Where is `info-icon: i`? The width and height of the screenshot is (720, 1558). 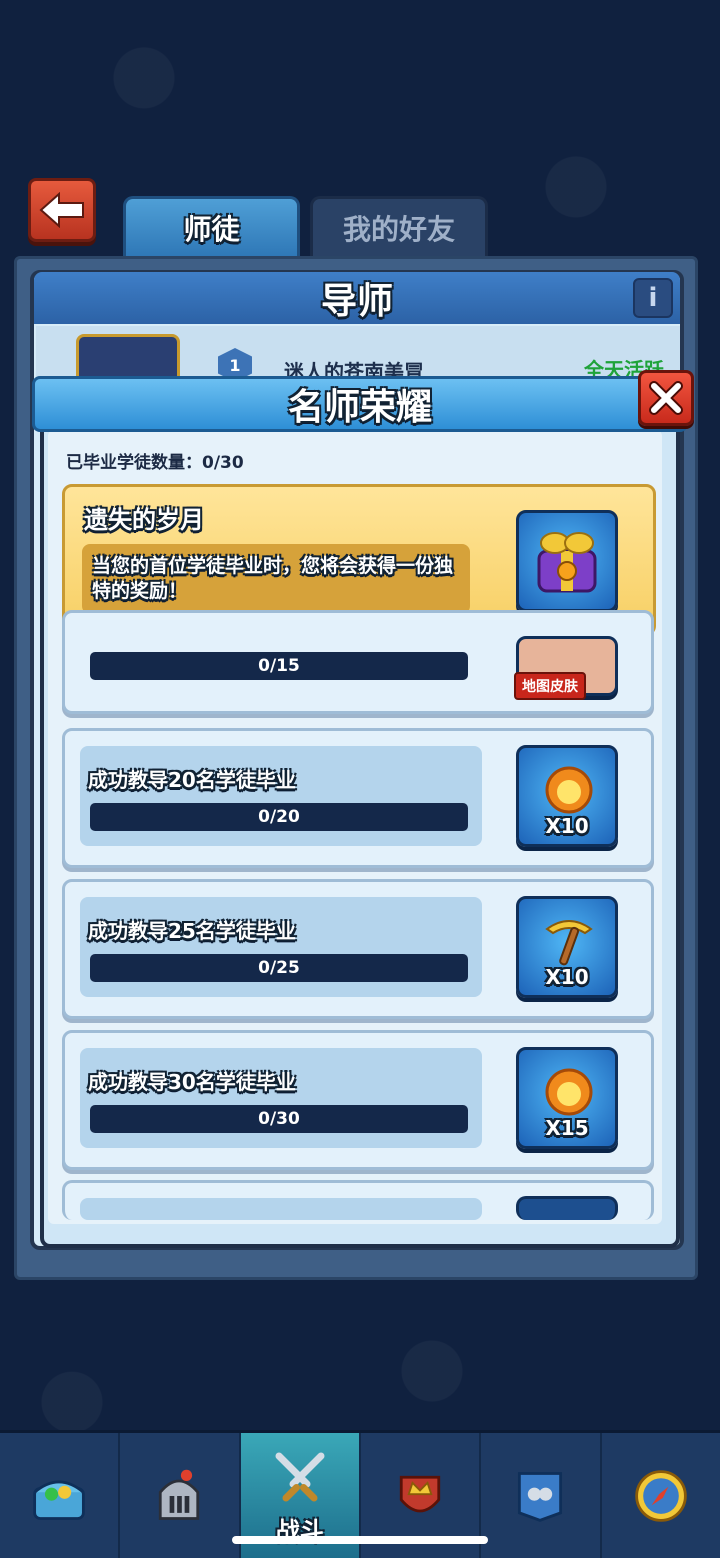 info-icon: i is located at coordinates (653, 298).